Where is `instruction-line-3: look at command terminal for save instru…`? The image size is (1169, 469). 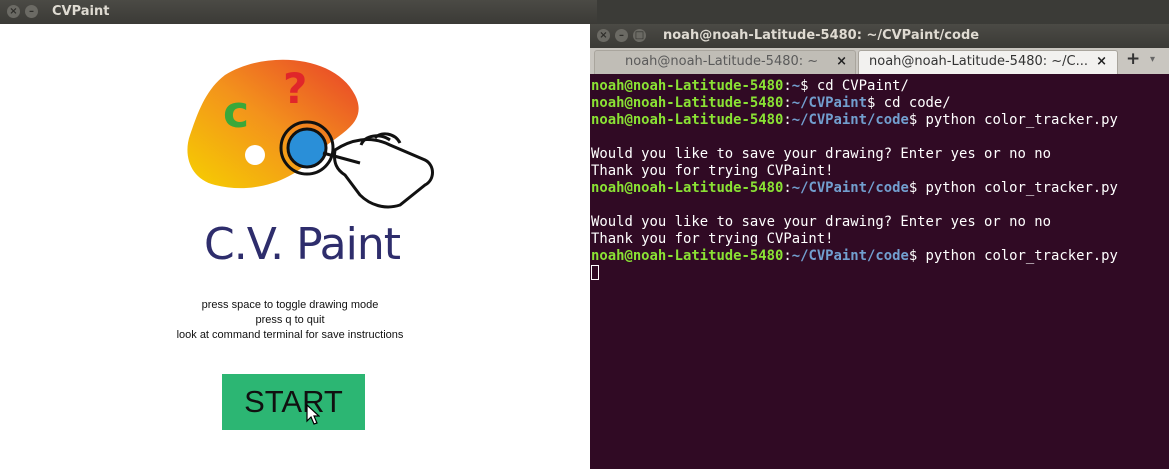 instruction-line-3: look at command terminal for save instru… is located at coordinates (290, 335).